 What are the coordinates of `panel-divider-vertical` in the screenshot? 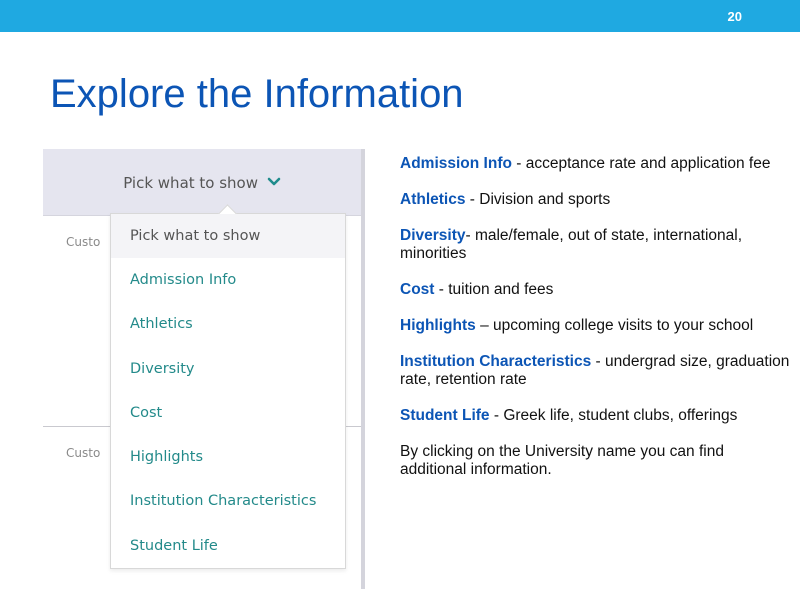 It's located at (363, 369).